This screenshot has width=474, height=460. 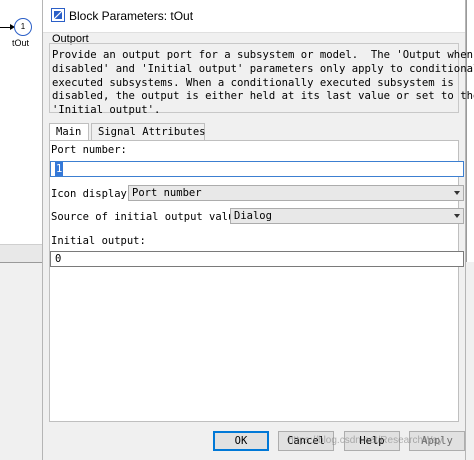 What do you see at coordinates (20, 43) in the screenshot?
I see `outport-block-name: tOut` at bounding box center [20, 43].